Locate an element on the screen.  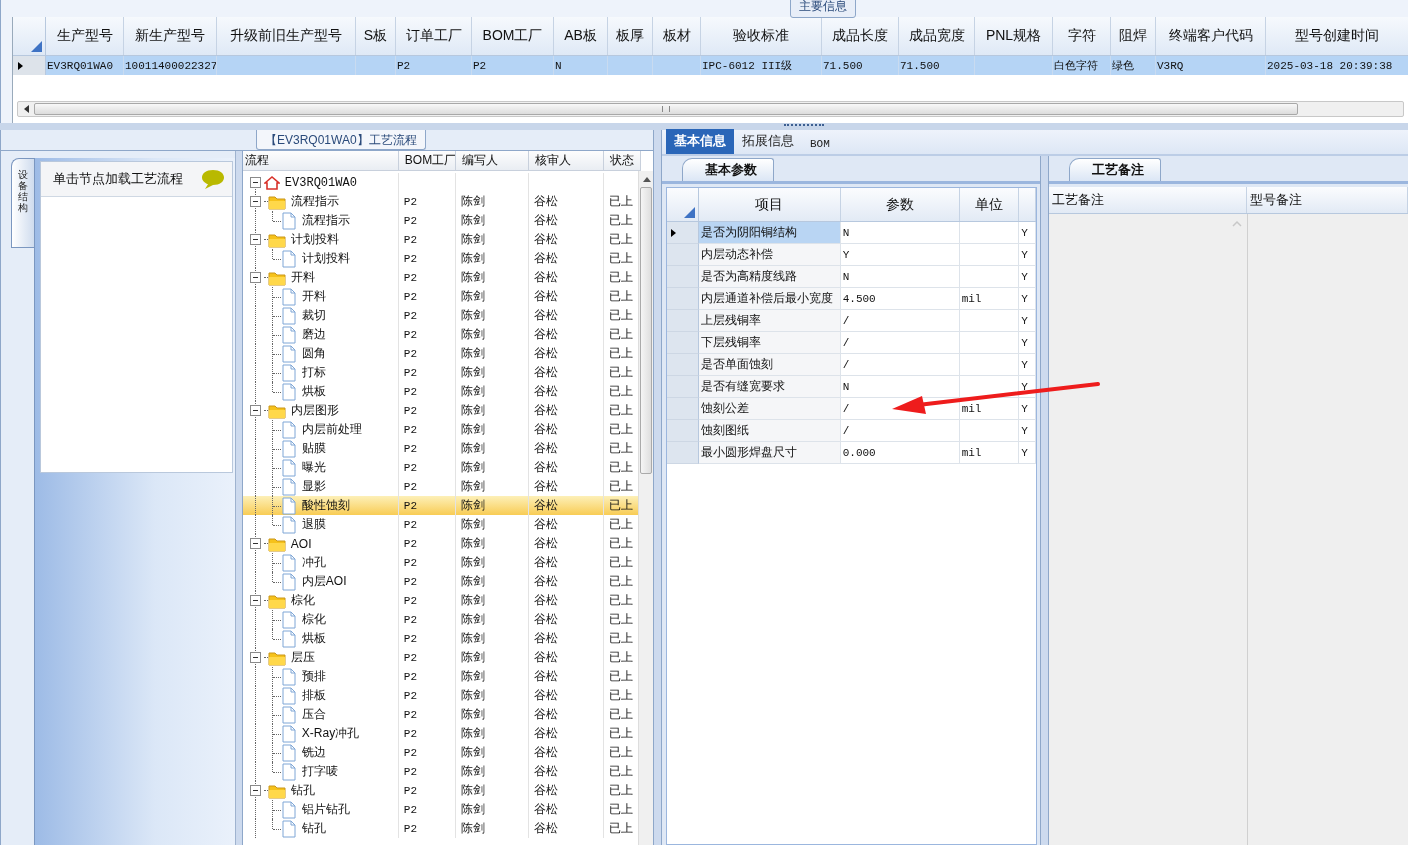
column-header: 生产型号 is located at coordinates (85, 36).